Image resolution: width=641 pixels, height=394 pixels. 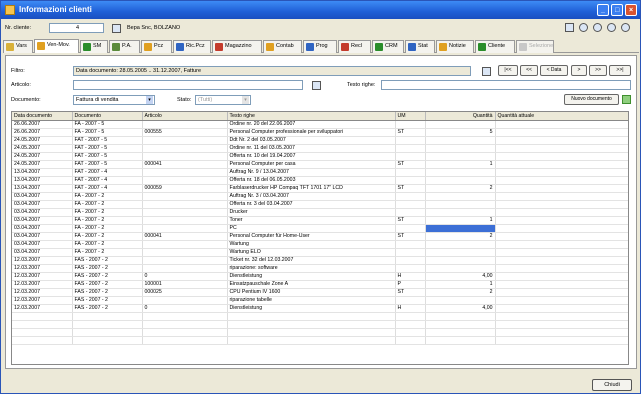 I want to click on minimize-button: _, so click(x=603, y=10).